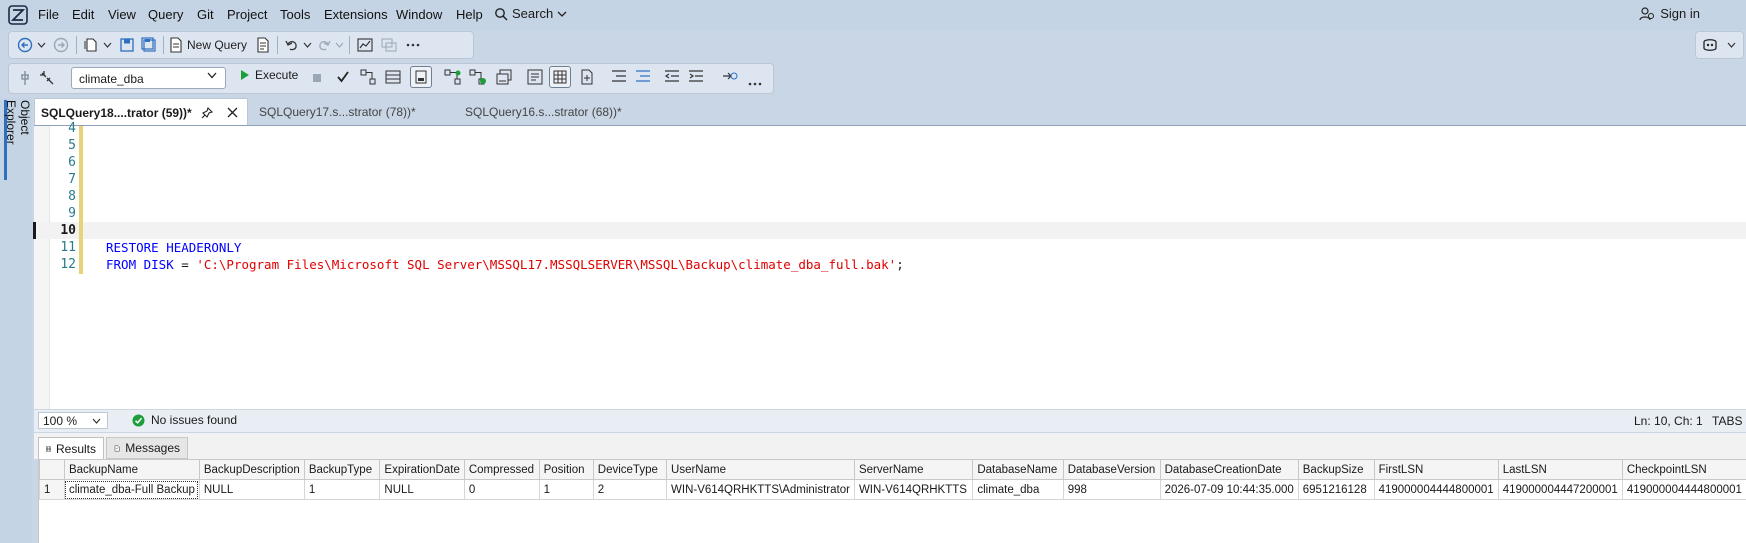 The height and width of the screenshot is (543, 1746). I want to click on column-header: DatabaseName, so click(1018, 469).